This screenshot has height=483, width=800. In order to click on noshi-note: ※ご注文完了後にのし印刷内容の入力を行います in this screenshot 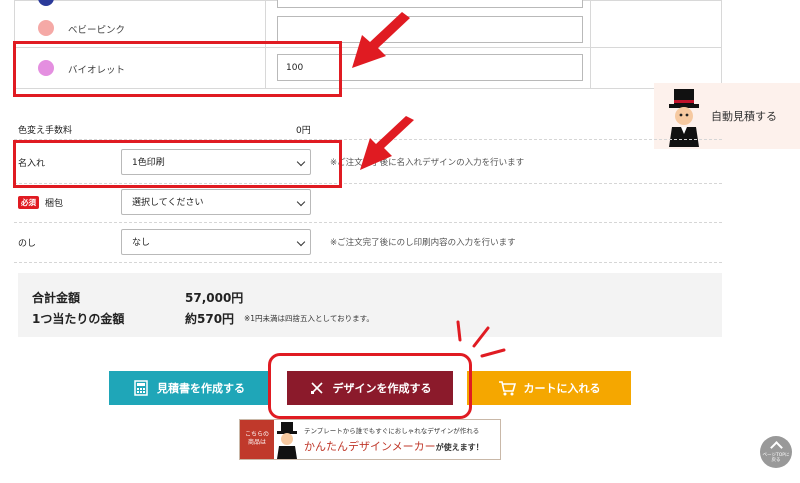, I will do `click(423, 243)`.